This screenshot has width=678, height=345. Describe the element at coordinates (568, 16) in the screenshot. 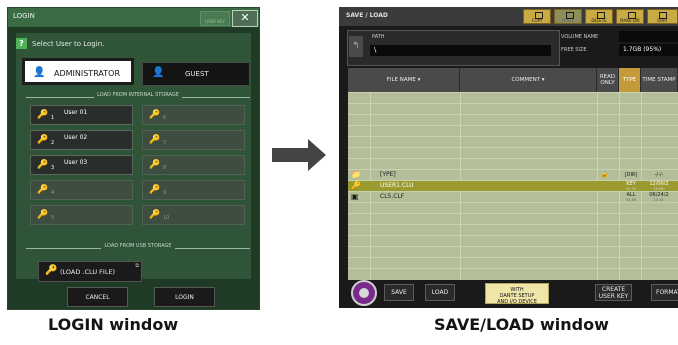

I see `paste-button: PASTE` at that location.